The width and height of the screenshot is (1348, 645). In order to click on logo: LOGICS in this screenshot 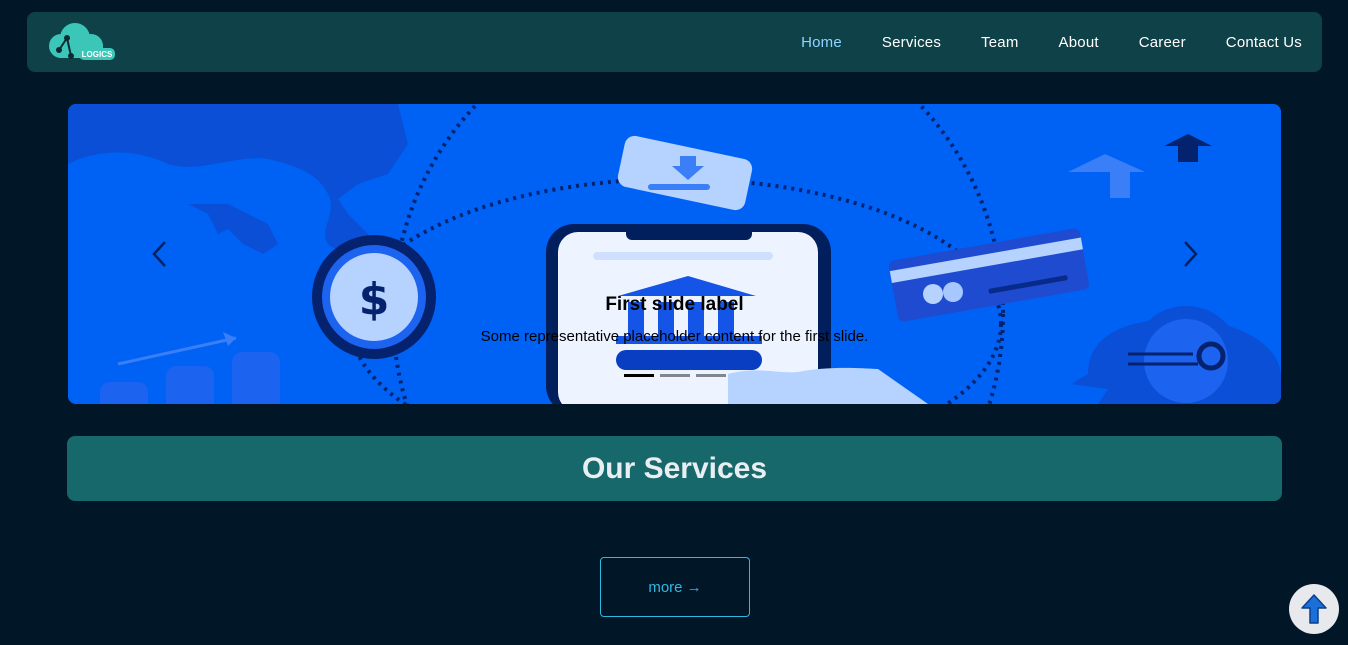, I will do `click(81, 42)`.